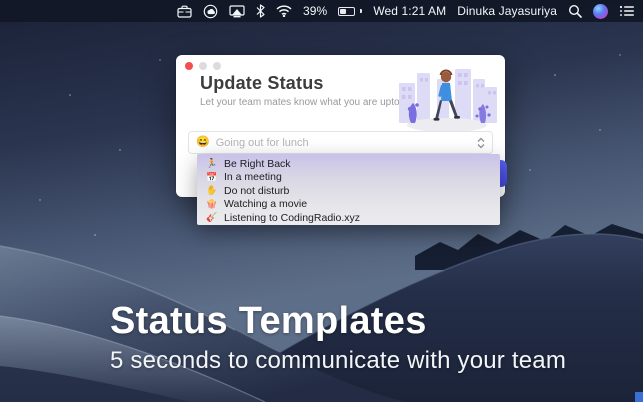  Describe the element at coordinates (348, 205) in the screenshot. I see `dropdown-item-watching-a-movie: 🍿 Watching a movie` at that location.